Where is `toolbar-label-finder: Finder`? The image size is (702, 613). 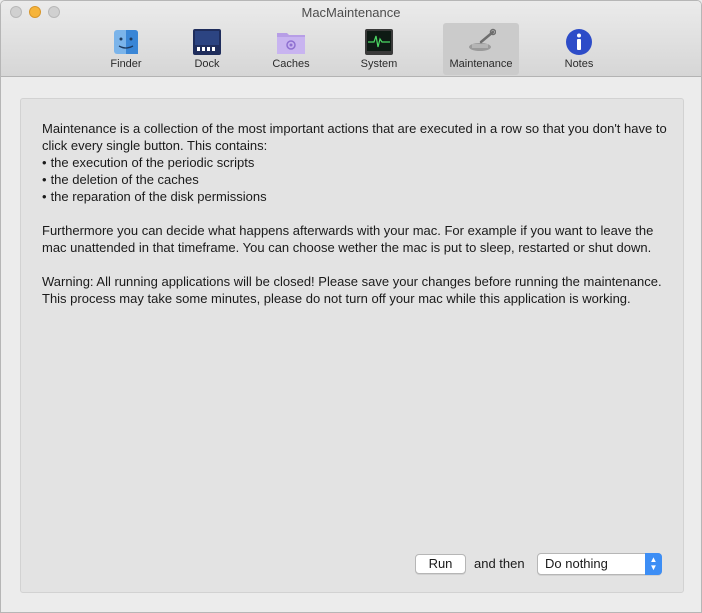
toolbar-label-finder: Finder is located at coordinates (126, 64).